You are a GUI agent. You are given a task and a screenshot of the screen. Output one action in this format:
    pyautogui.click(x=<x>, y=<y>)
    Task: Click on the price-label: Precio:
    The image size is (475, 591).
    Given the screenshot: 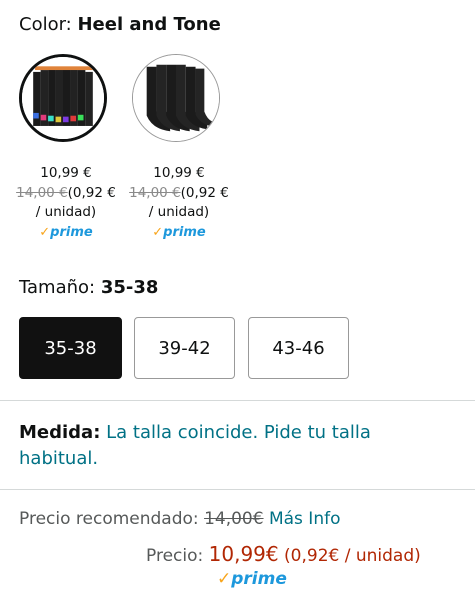 What is the action you would take?
    pyautogui.click(x=175, y=556)
    